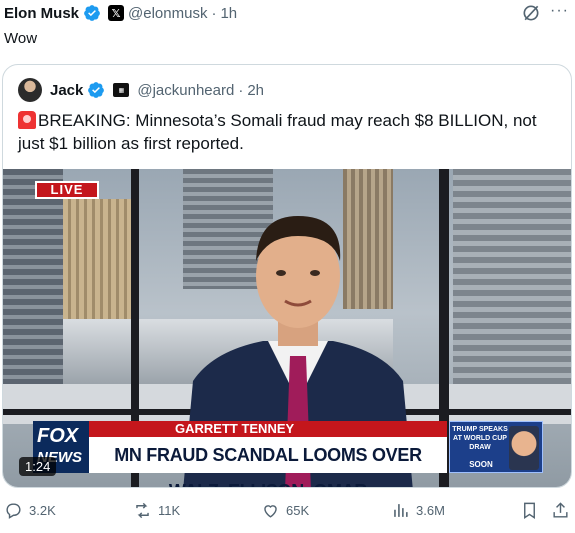  I want to click on video-duration: 1:24, so click(38, 466).